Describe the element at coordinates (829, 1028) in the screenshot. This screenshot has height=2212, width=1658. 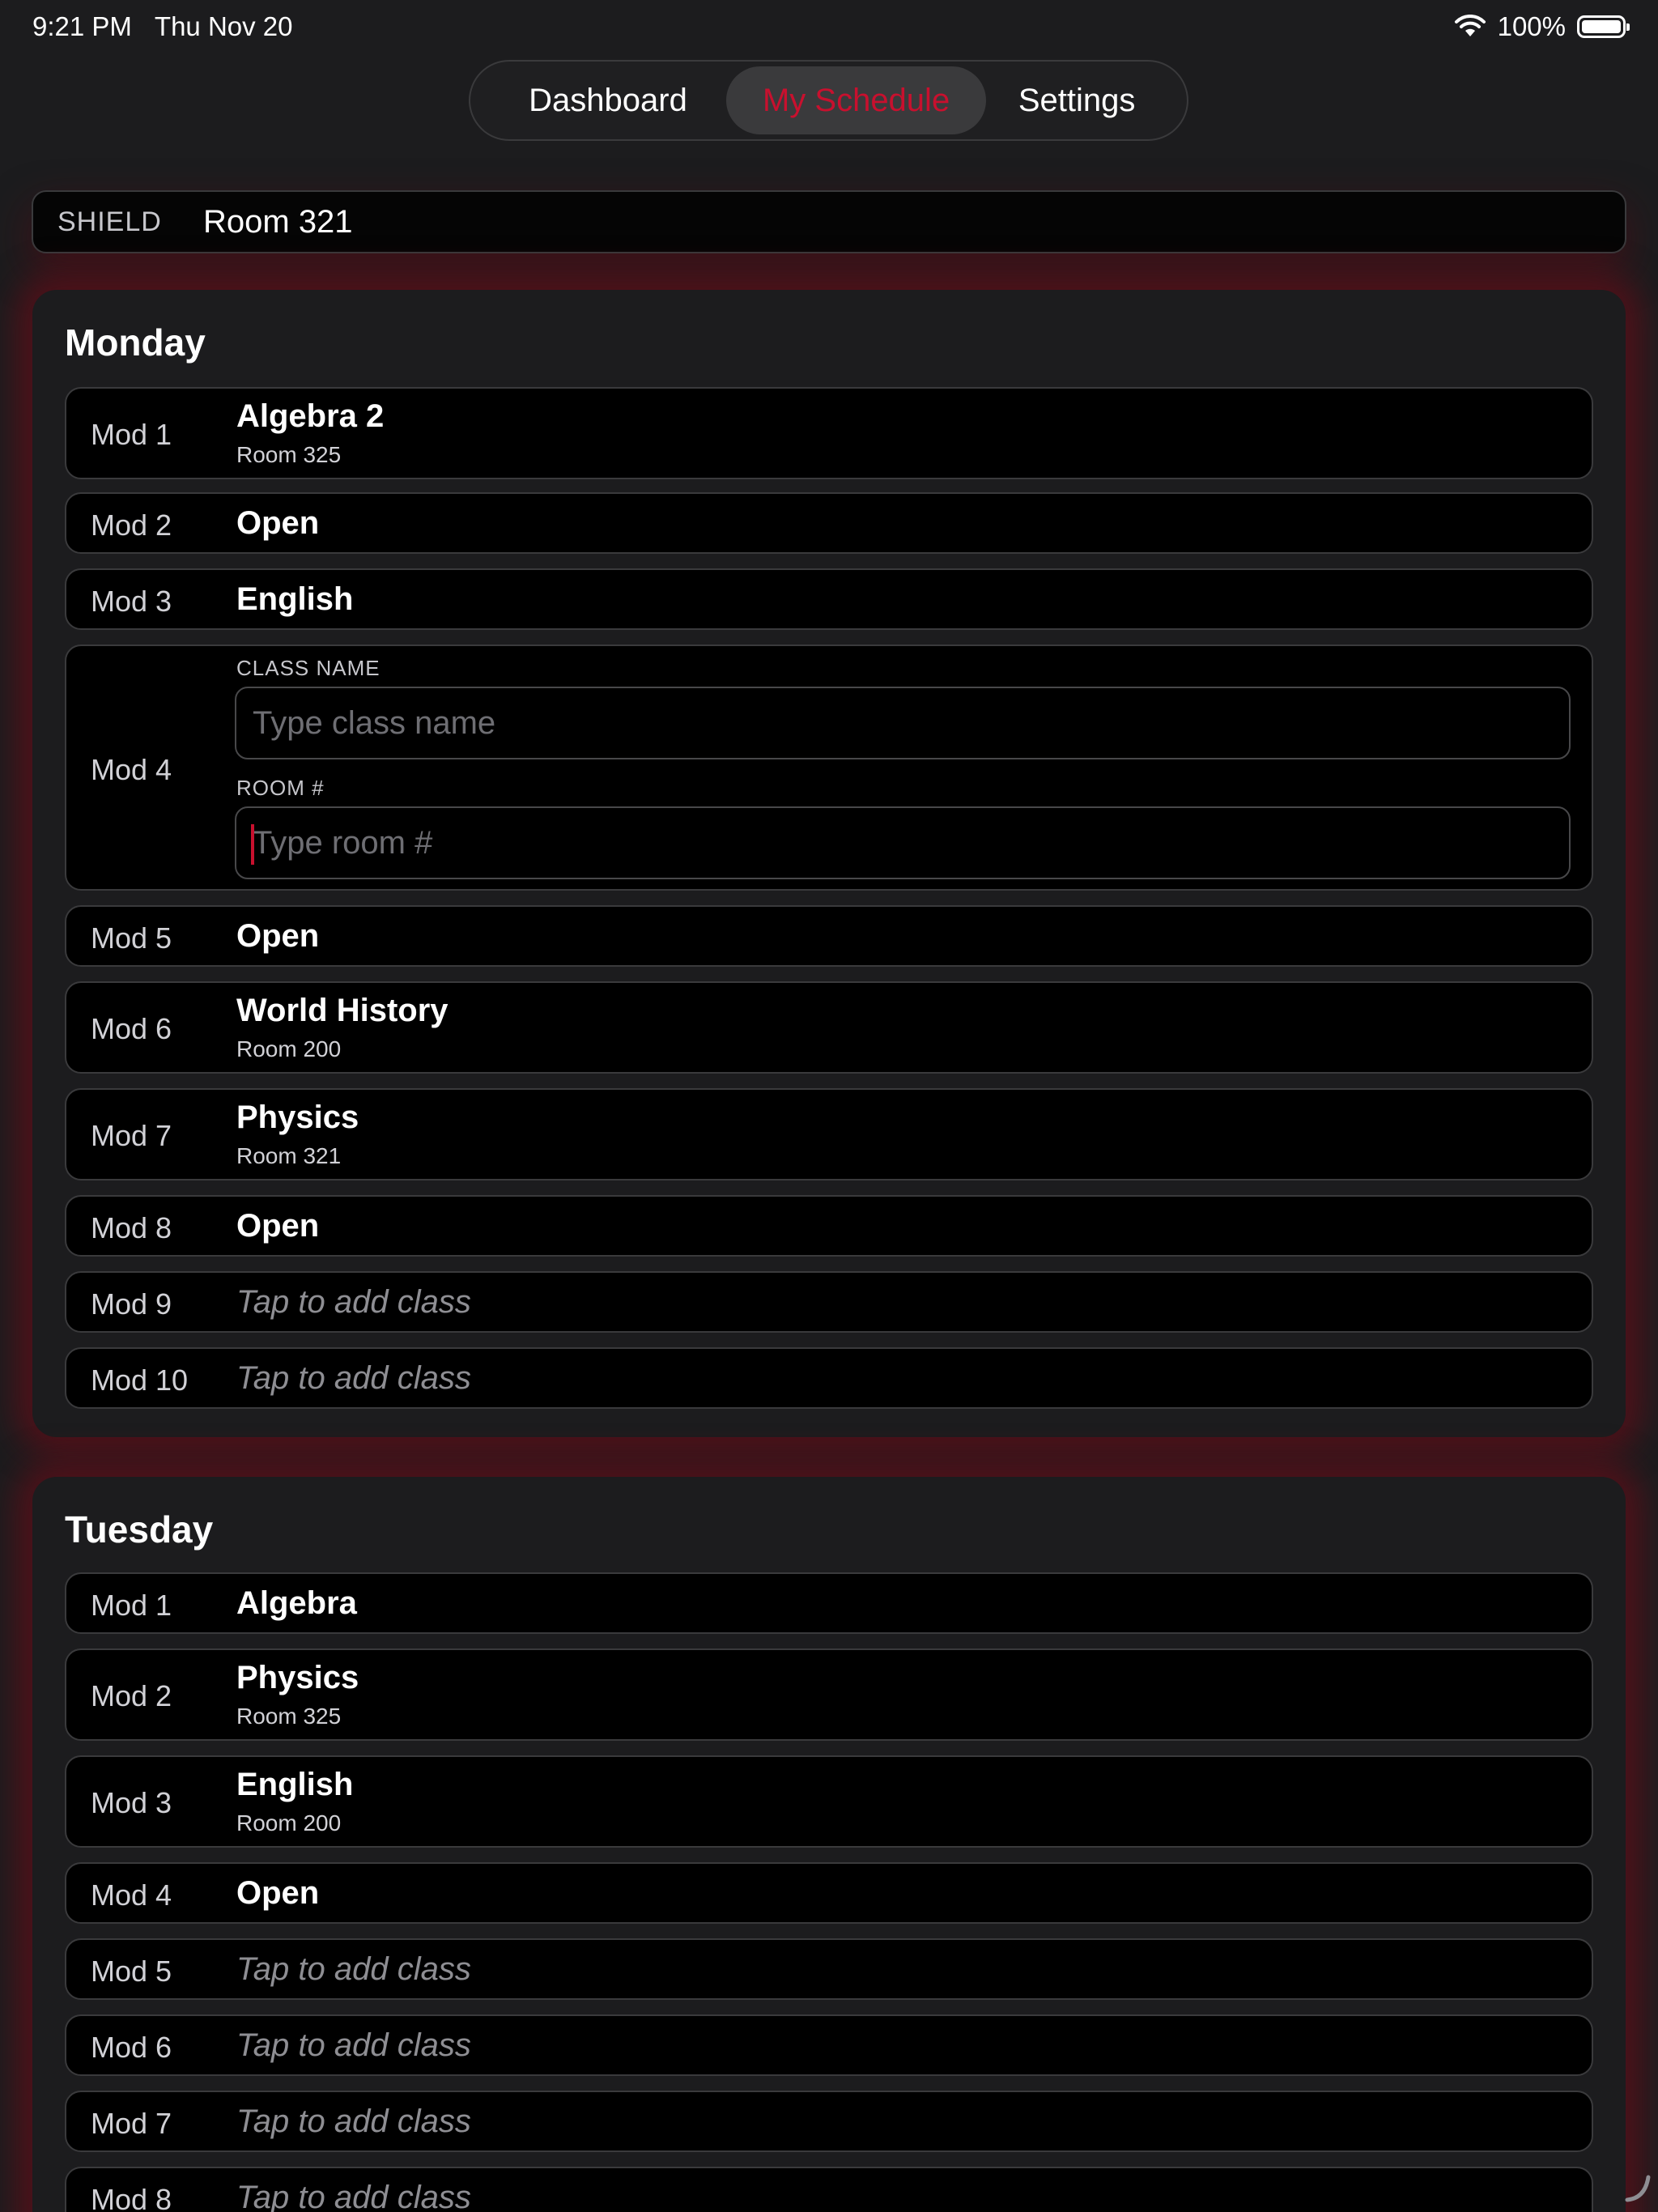
I see `mod-row: Mod 6 World History Room 200` at that location.